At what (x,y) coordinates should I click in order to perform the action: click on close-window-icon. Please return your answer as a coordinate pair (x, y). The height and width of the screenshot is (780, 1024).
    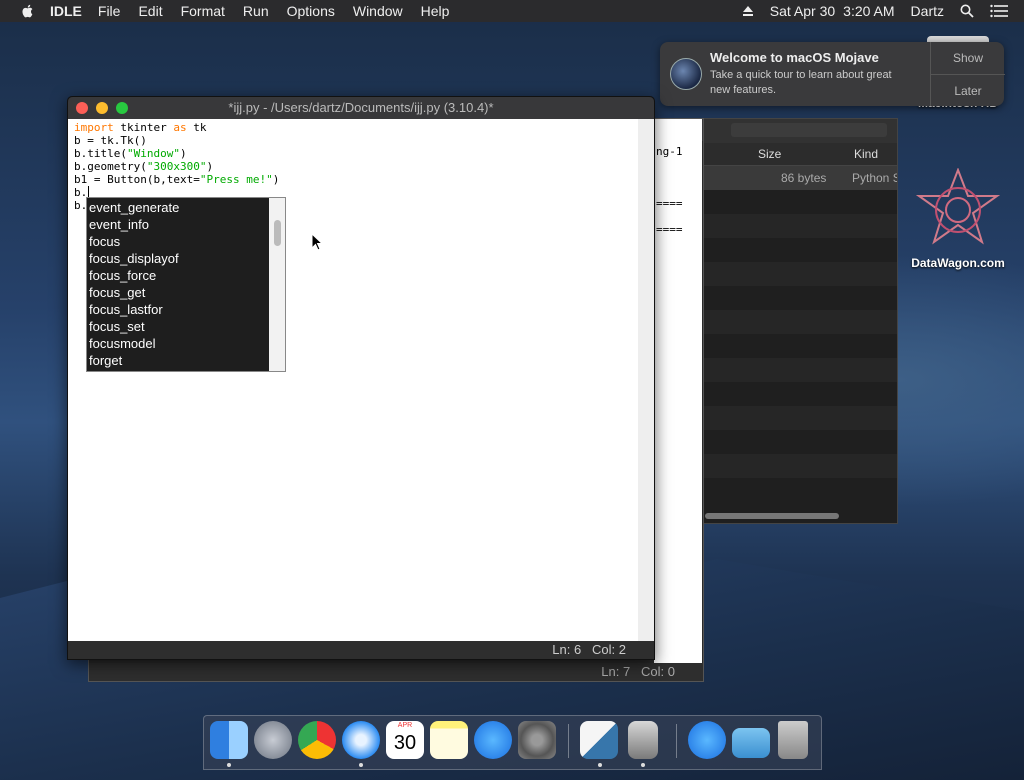
    Looking at the image, I should click on (82, 108).